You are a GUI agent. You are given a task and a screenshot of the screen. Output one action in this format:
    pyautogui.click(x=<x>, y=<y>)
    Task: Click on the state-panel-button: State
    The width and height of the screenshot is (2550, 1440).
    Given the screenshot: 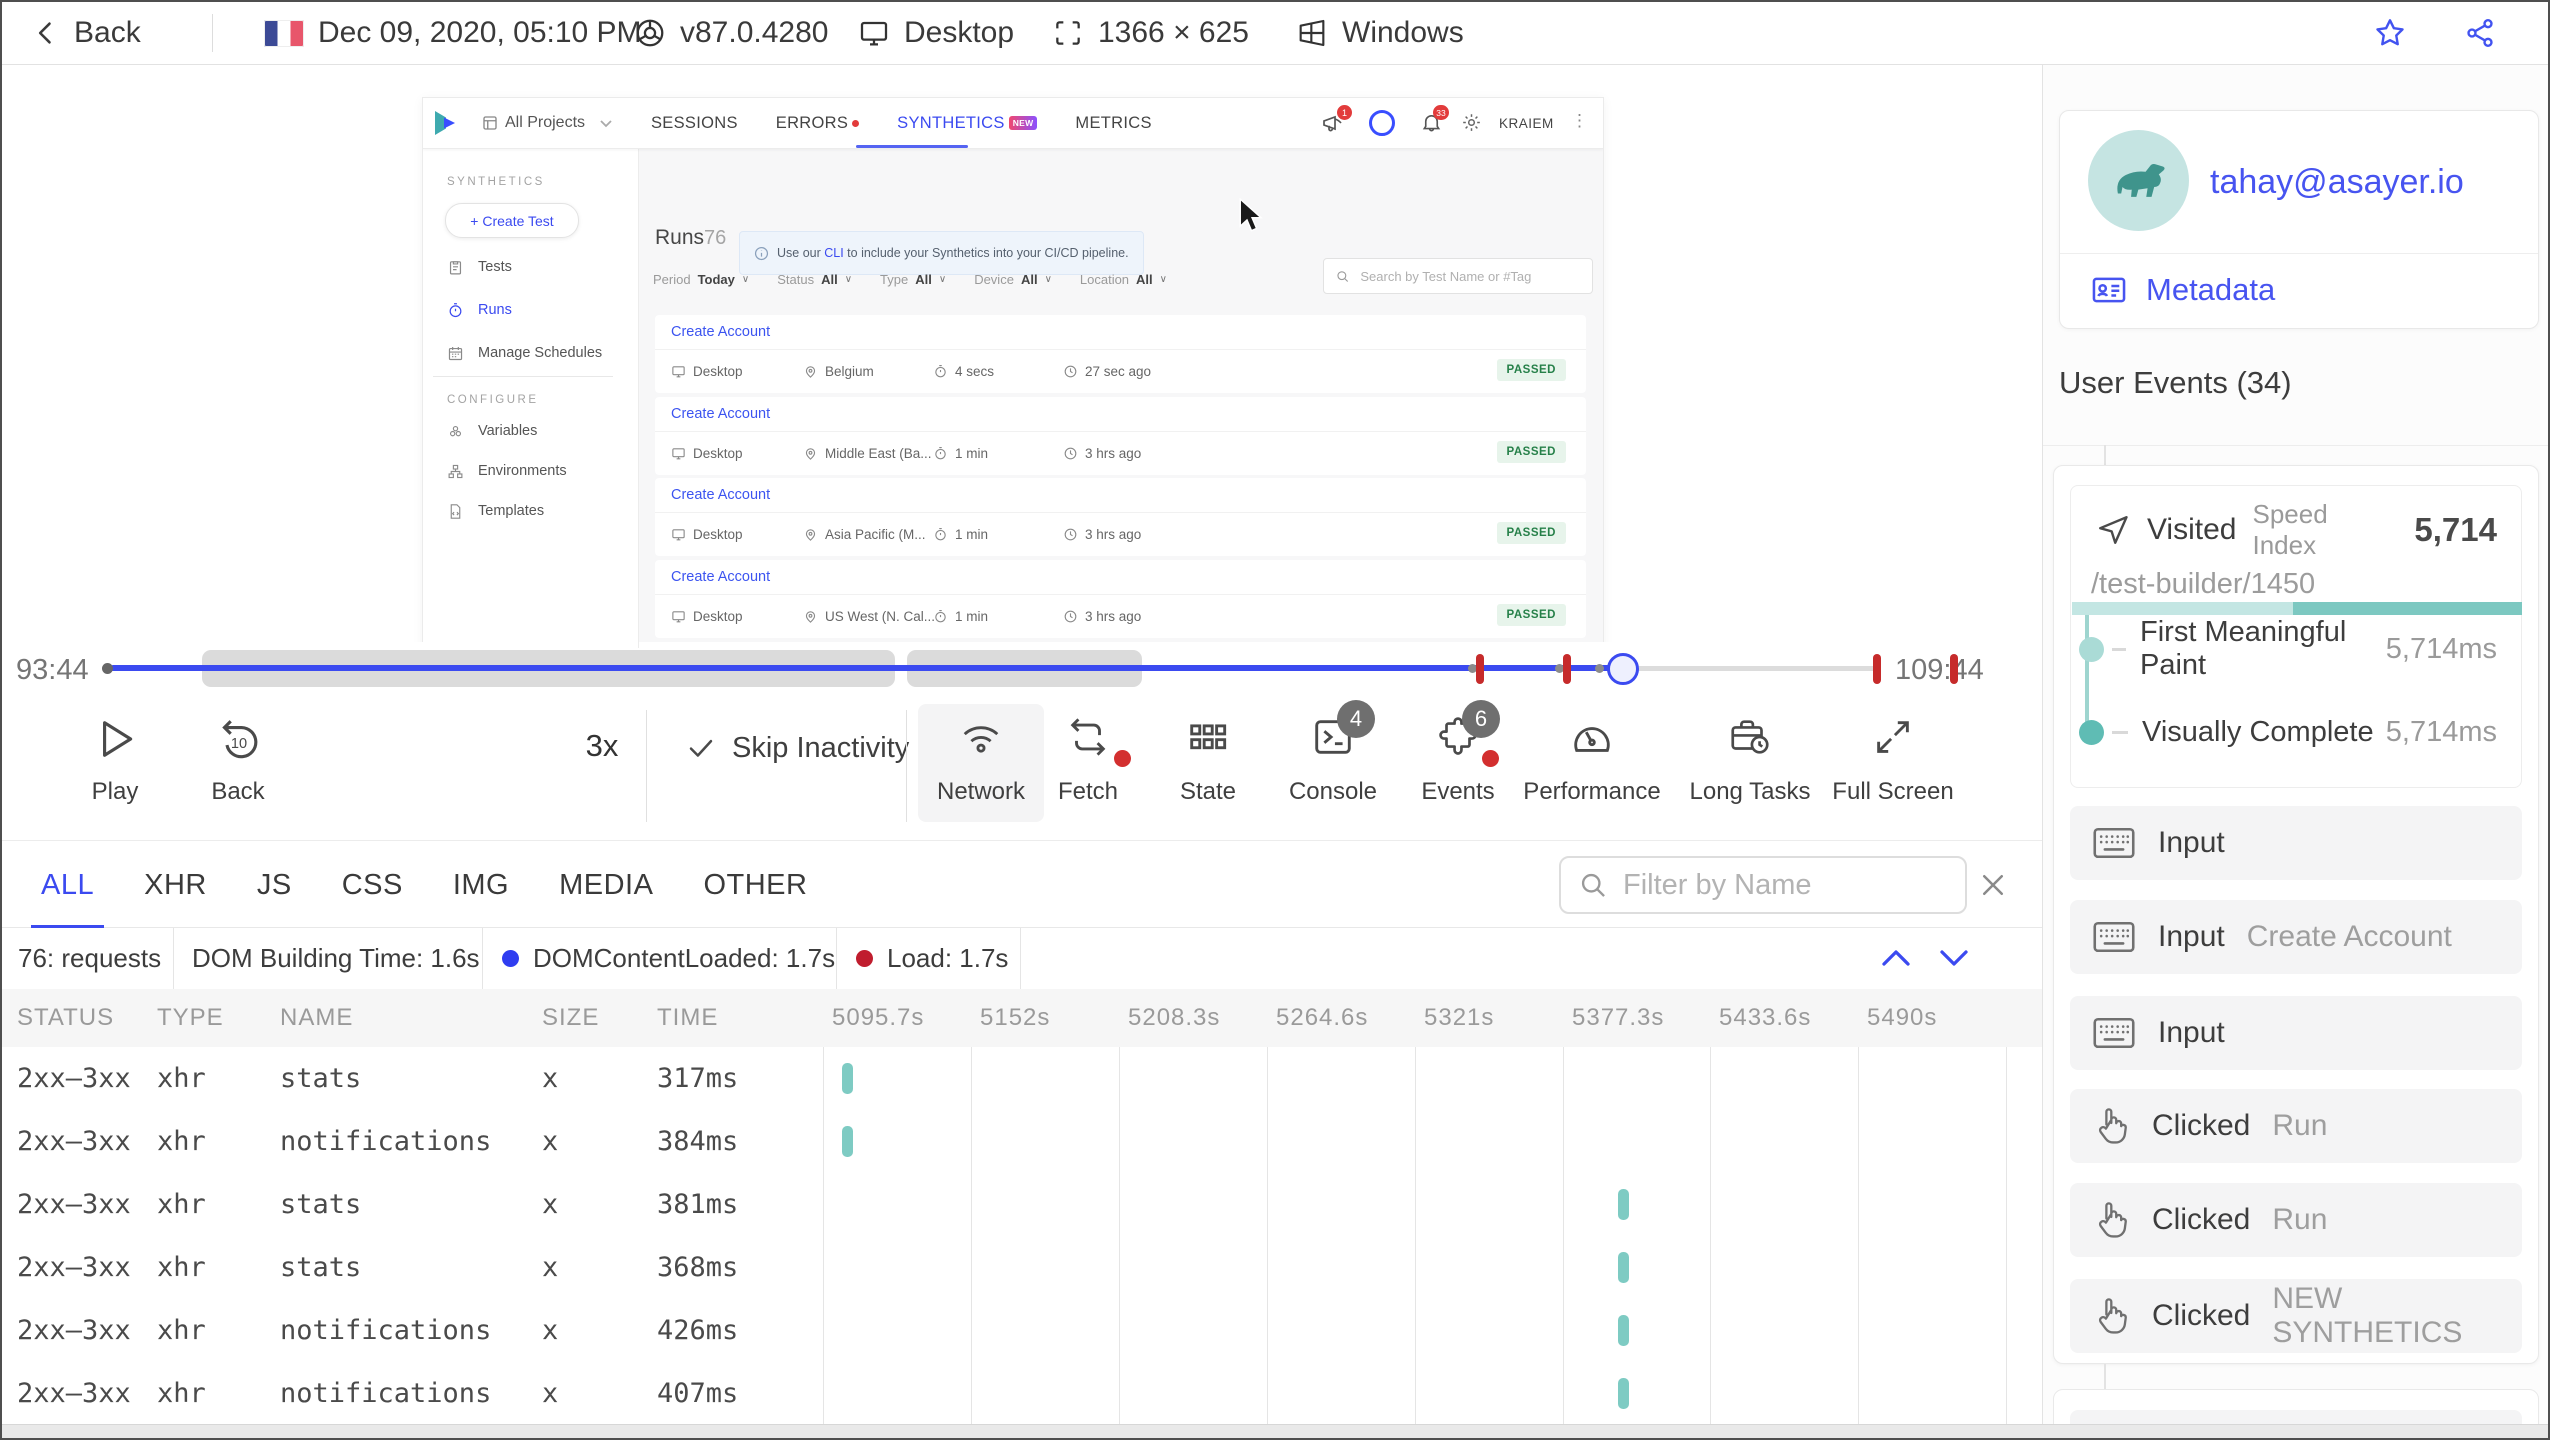 What is the action you would take?
    pyautogui.click(x=1208, y=769)
    